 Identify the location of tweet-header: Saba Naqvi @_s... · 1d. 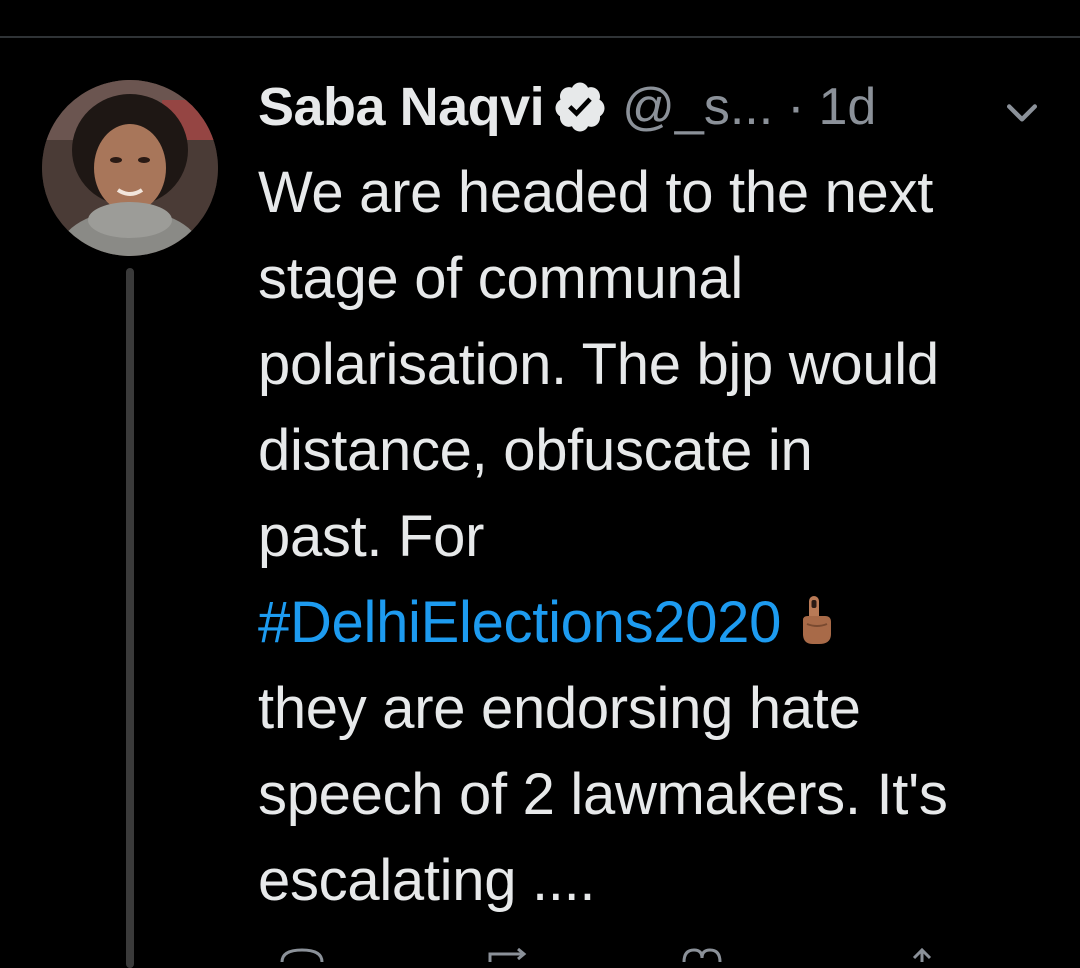
(658, 107).